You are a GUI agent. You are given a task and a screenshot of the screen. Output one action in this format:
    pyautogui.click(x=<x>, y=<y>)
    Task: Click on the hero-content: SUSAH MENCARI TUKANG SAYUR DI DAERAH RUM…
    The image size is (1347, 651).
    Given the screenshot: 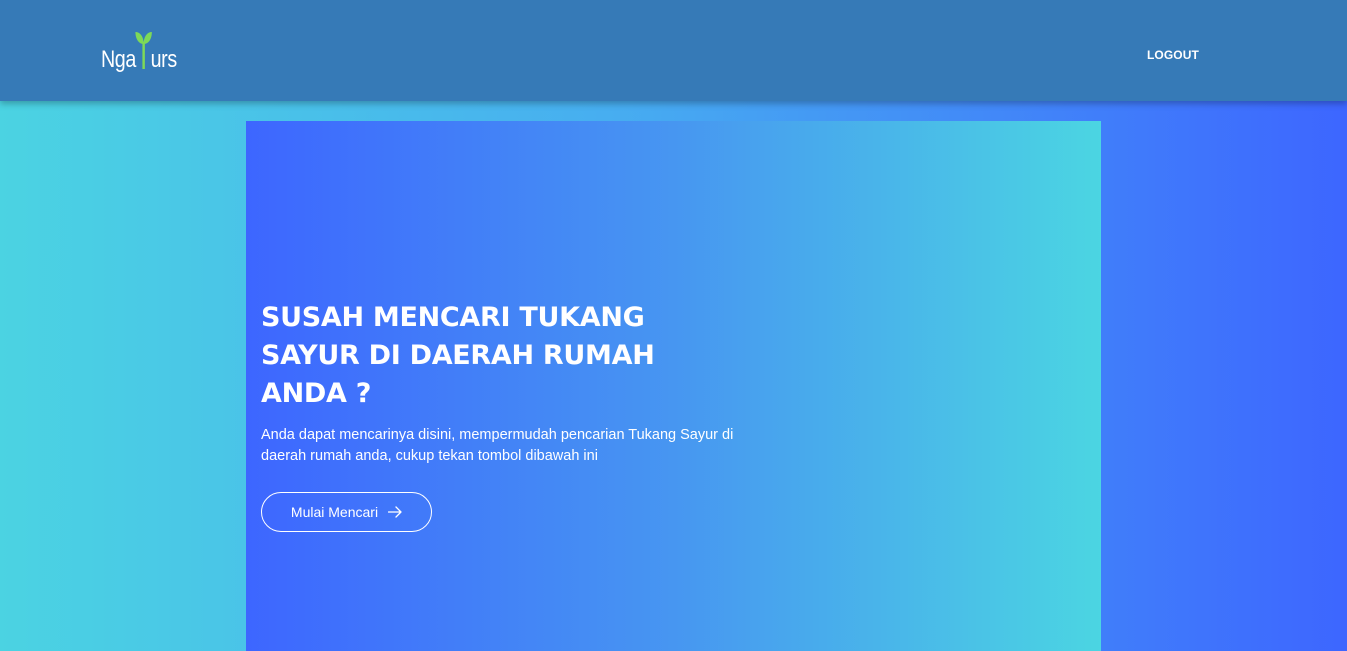 What is the action you would take?
    pyautogui.click(x=501, y=383)
    